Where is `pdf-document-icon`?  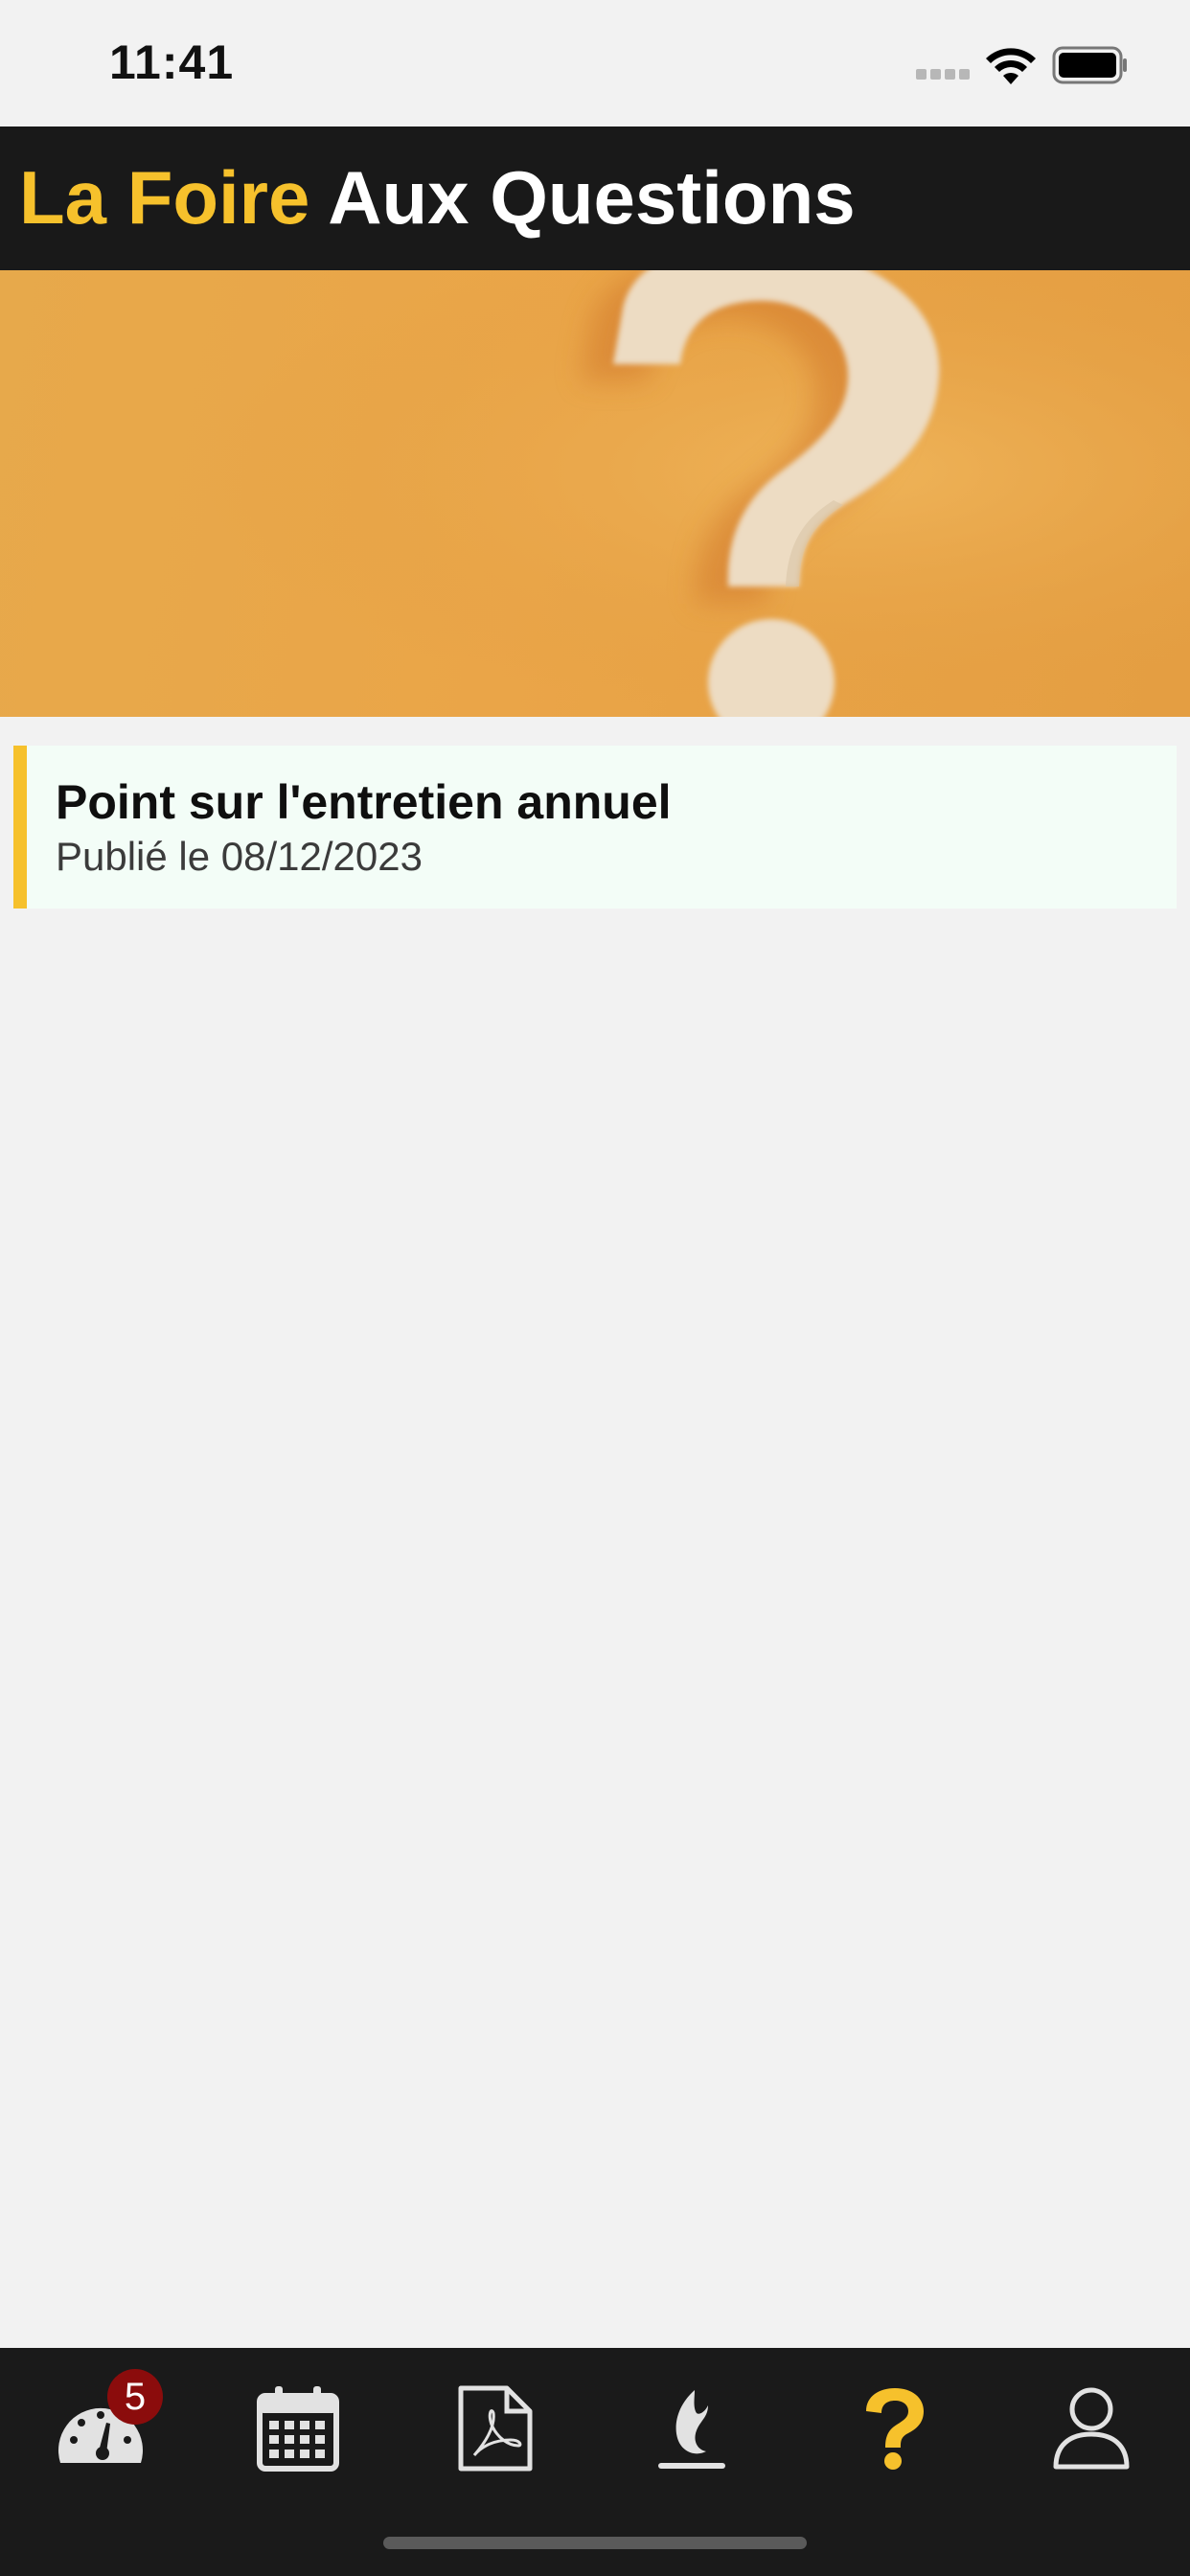
pdf-document-icon is located at coordinates (496, 2428).